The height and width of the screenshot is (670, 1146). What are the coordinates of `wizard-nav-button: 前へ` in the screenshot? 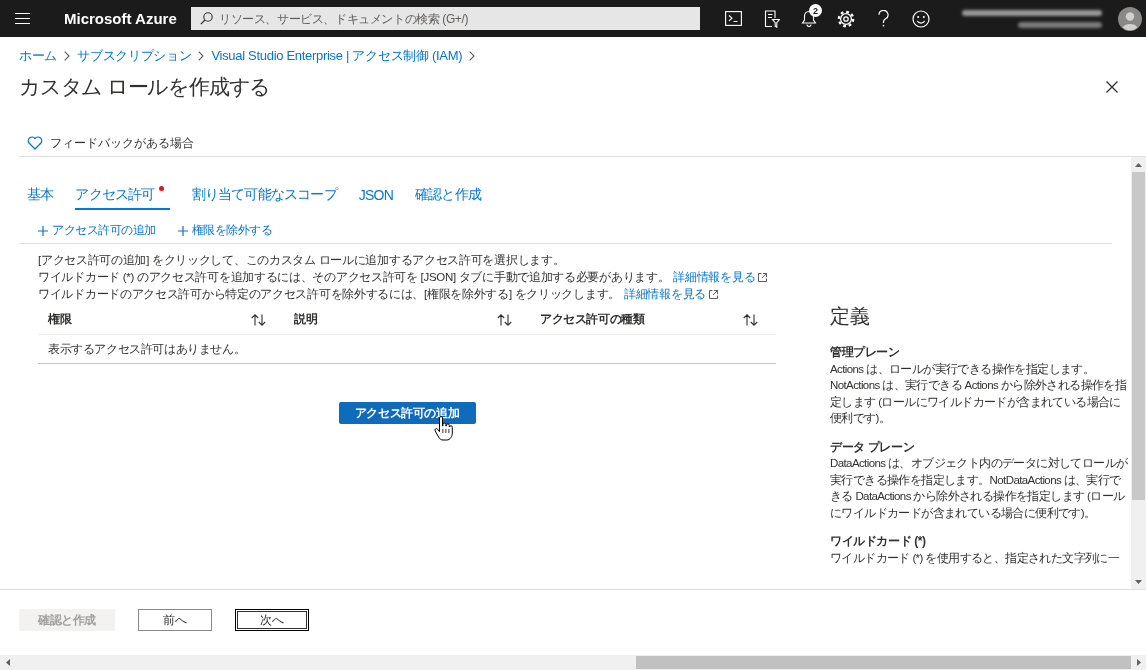 It's located at (175, 620).